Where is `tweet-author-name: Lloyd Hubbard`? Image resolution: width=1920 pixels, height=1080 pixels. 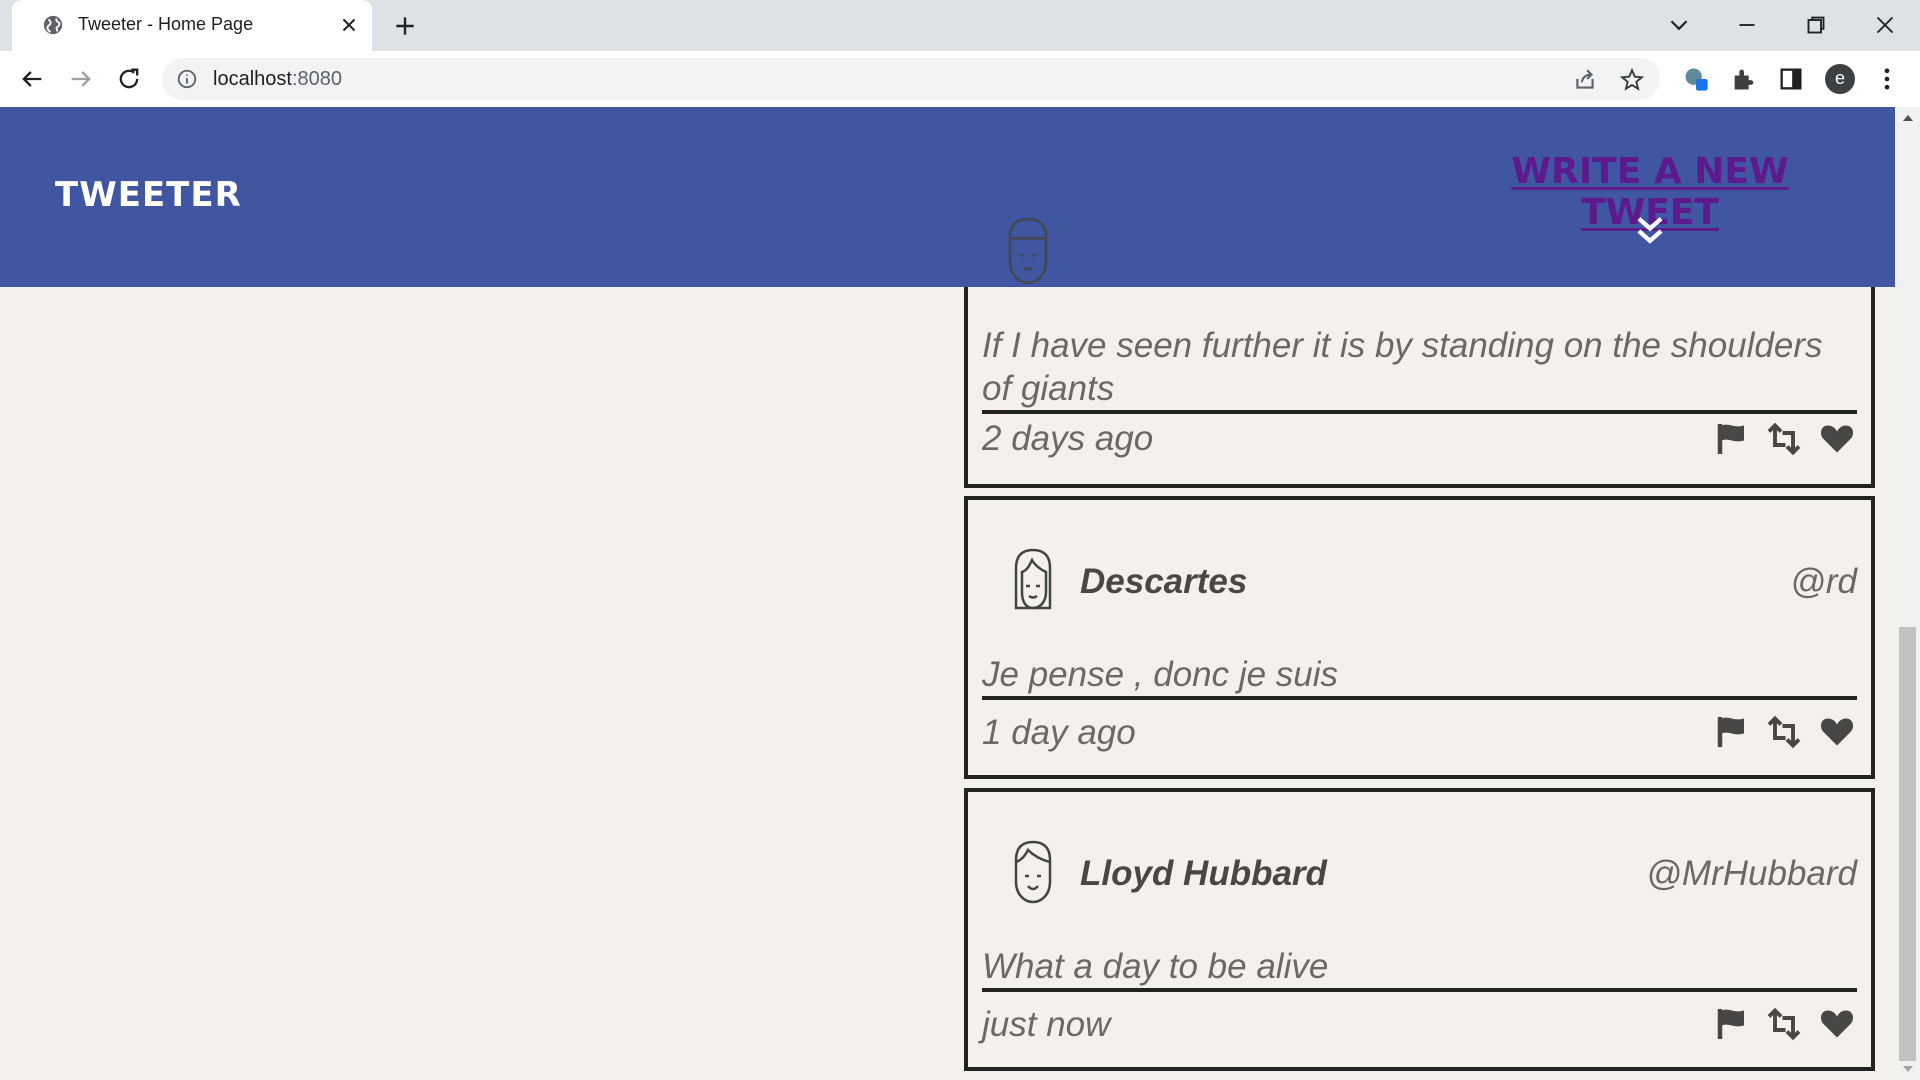 tweet-author-name: Lloyd Hubbard is located at coordinates (1203, 873).